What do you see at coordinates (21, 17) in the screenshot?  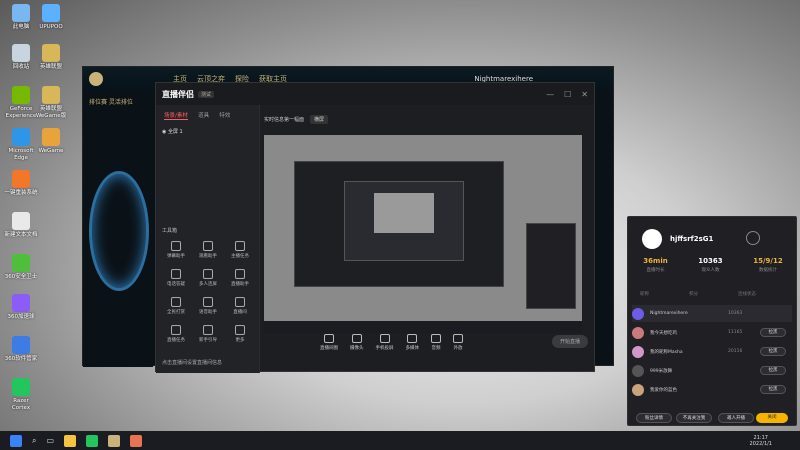 I see `desktop-icon: 此电脑` at bounding box center [21, 17].